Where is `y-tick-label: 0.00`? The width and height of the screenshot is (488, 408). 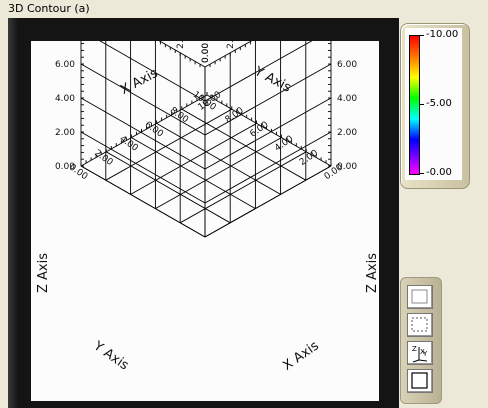 y-tick-label: 0.00 is located at coordinates (206, 53).